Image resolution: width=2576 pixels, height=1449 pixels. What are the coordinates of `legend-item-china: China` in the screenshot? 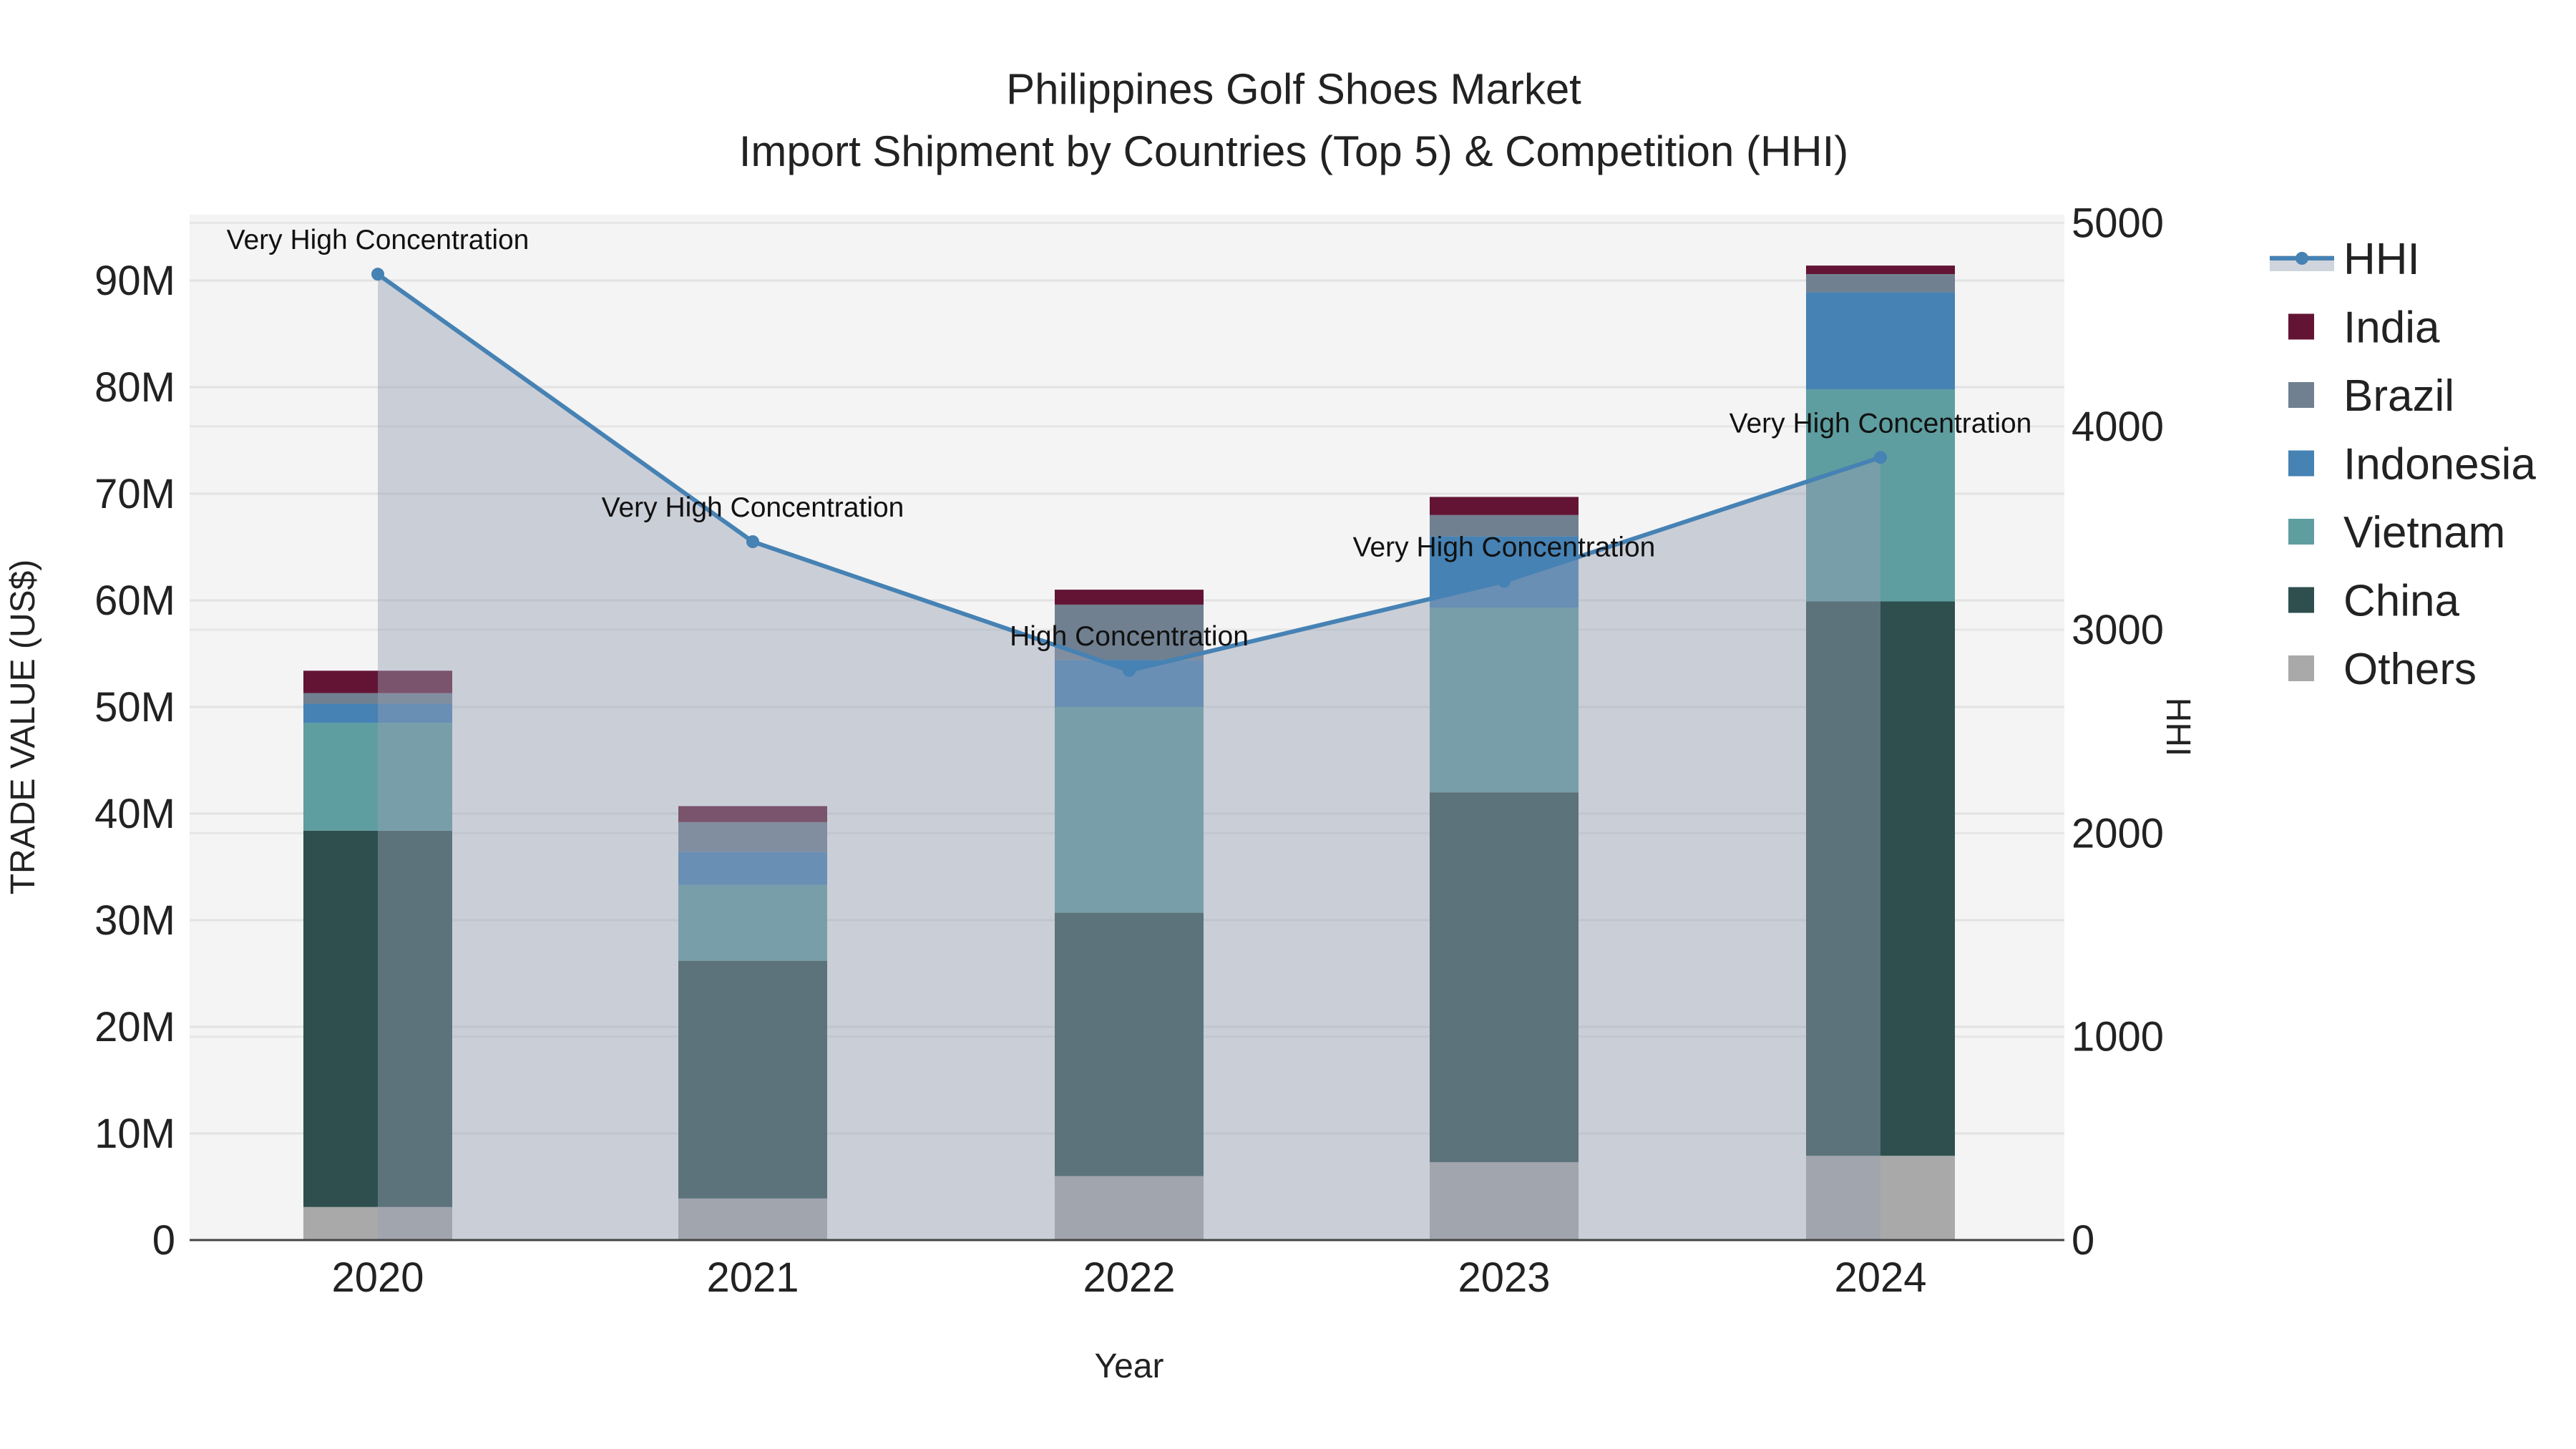 It's located at (2374, 601).